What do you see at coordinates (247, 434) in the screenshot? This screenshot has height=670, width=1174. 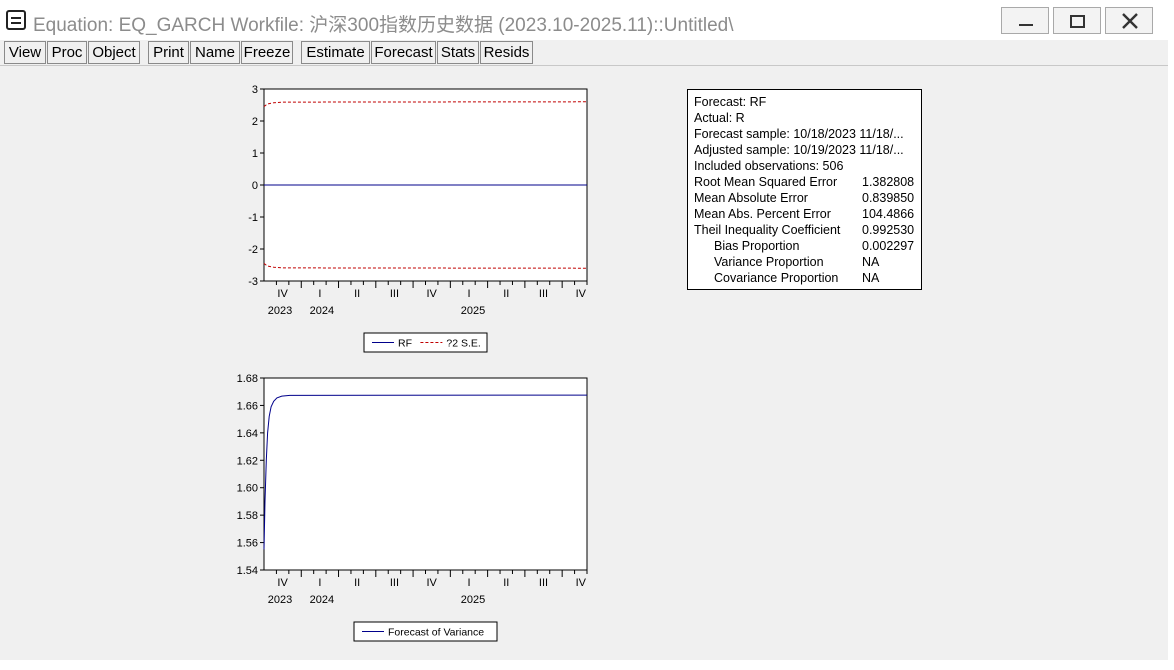 I see `y-tick-label: 1.64` at bounding box center [247, 434].